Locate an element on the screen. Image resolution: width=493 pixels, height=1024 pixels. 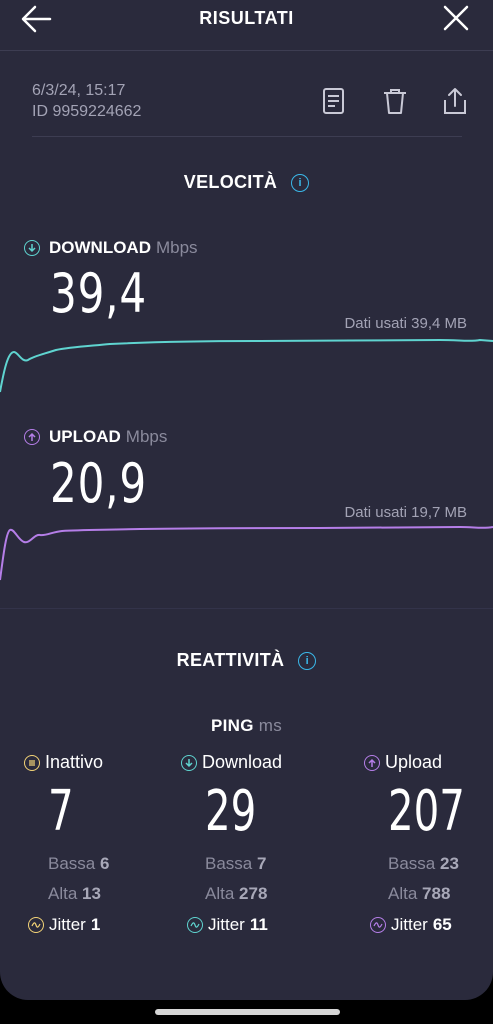
upload-label-row: UPLOAD Mbps is located at coordinates (95, 437).